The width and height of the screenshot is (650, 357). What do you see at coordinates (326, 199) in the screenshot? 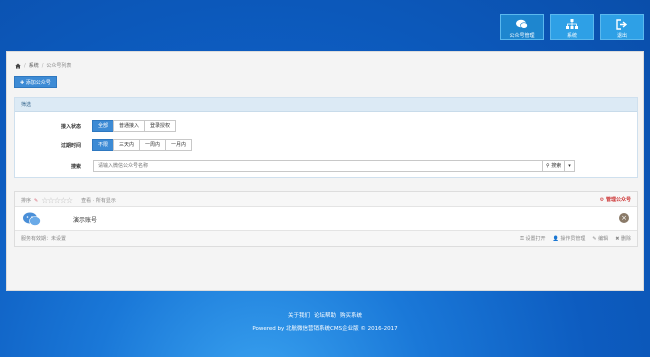
I see `list-header: 排序 ✎ ☆☆☆☆☆ 查看 · 所有显示 ⚙ 管理公众号` at bounding box center [326, 199].